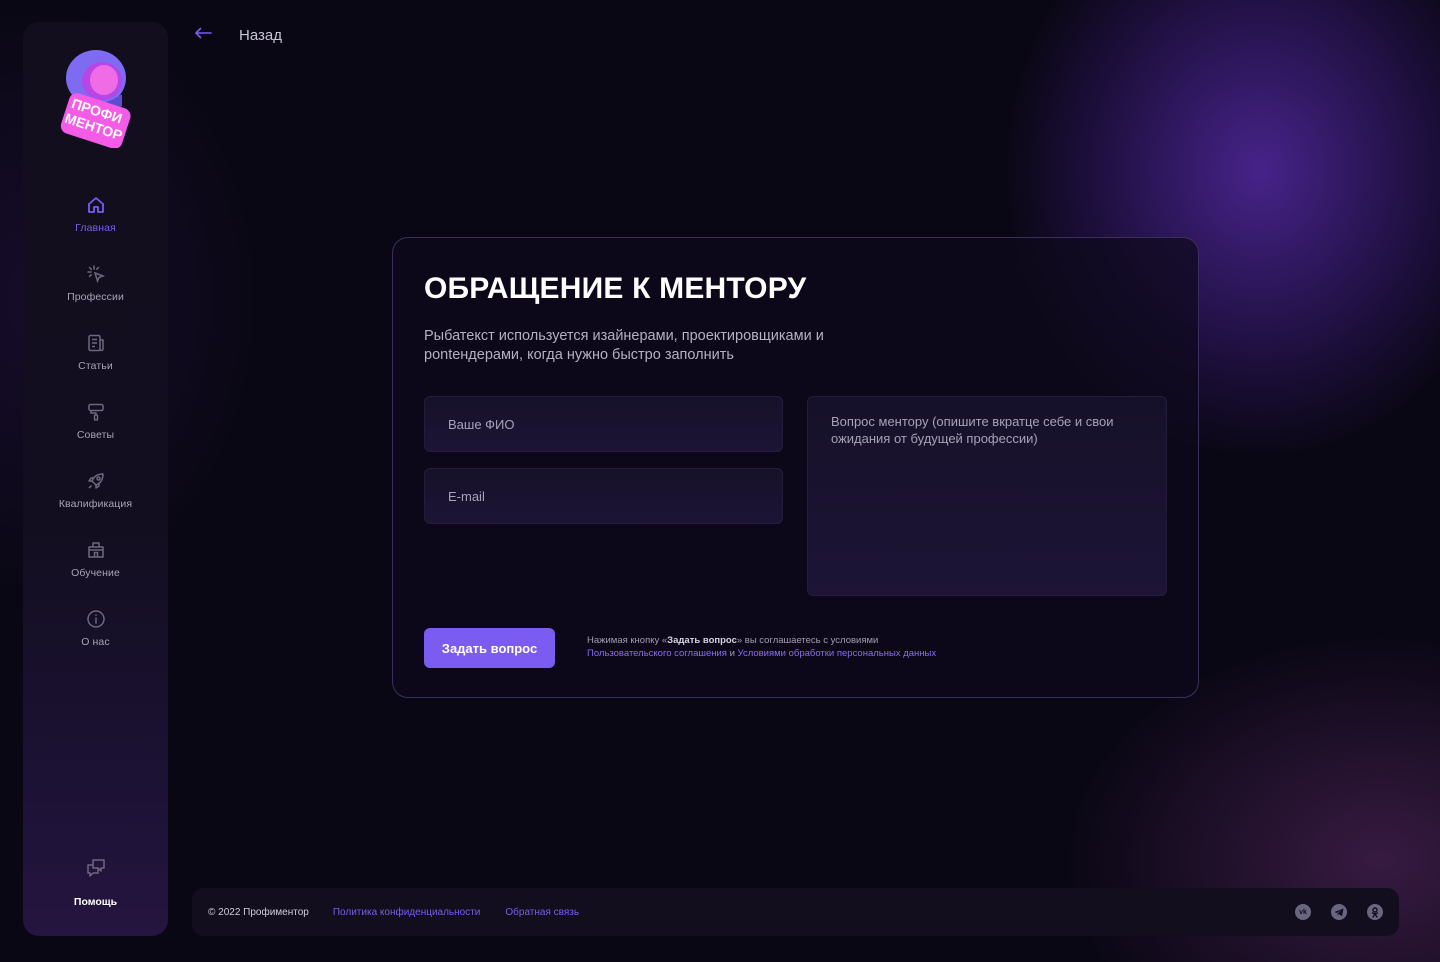 This screenshot has width=1440, height=962. I want to click on school-icon, so click(96, 550).